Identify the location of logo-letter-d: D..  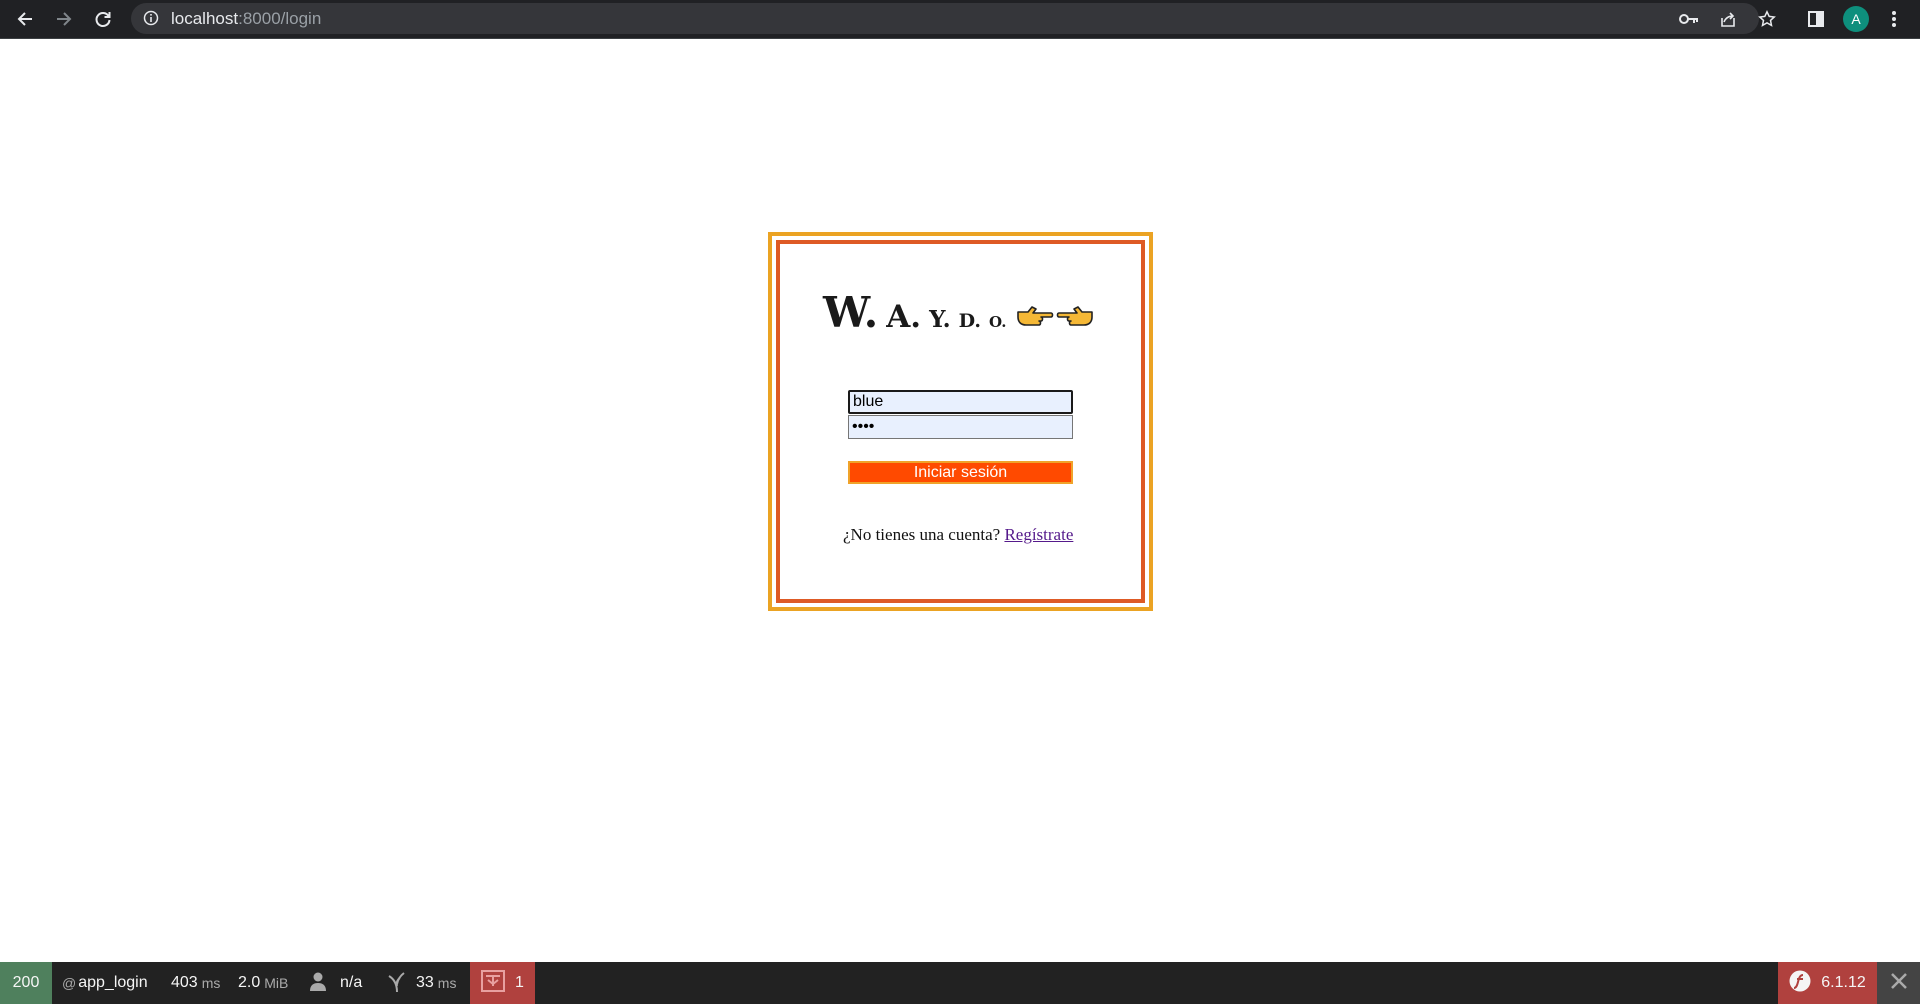
(969, 321).